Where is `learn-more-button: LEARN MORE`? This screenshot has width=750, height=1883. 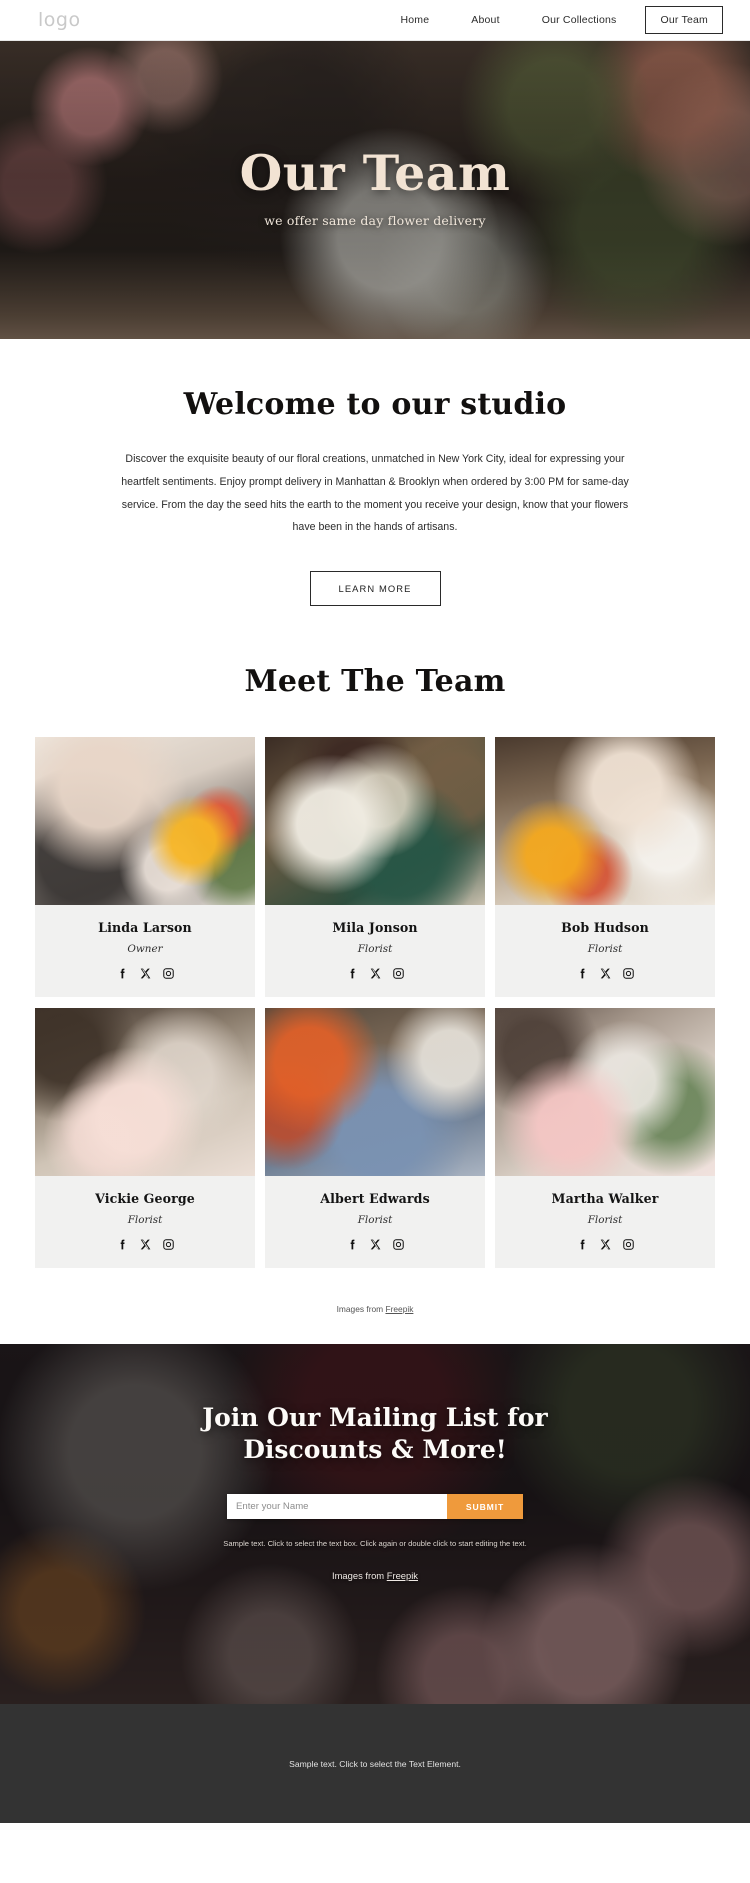
learn-more-button: LEARN MORE is located at coordinates (375, 589).